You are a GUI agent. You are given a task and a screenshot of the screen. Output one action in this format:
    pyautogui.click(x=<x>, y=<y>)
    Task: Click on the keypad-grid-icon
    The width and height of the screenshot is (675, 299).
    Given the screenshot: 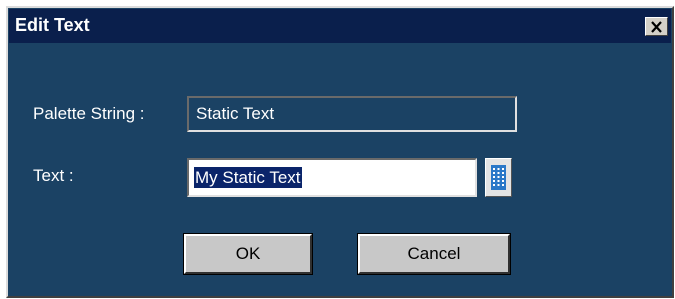 What is the action you would take?
    pyautogui.click(x=498, y=177)
    